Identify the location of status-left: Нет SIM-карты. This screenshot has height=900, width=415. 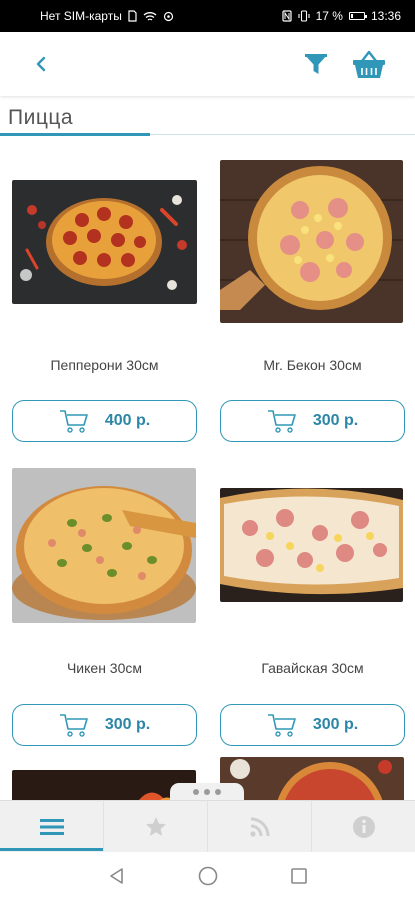
(107, 16).